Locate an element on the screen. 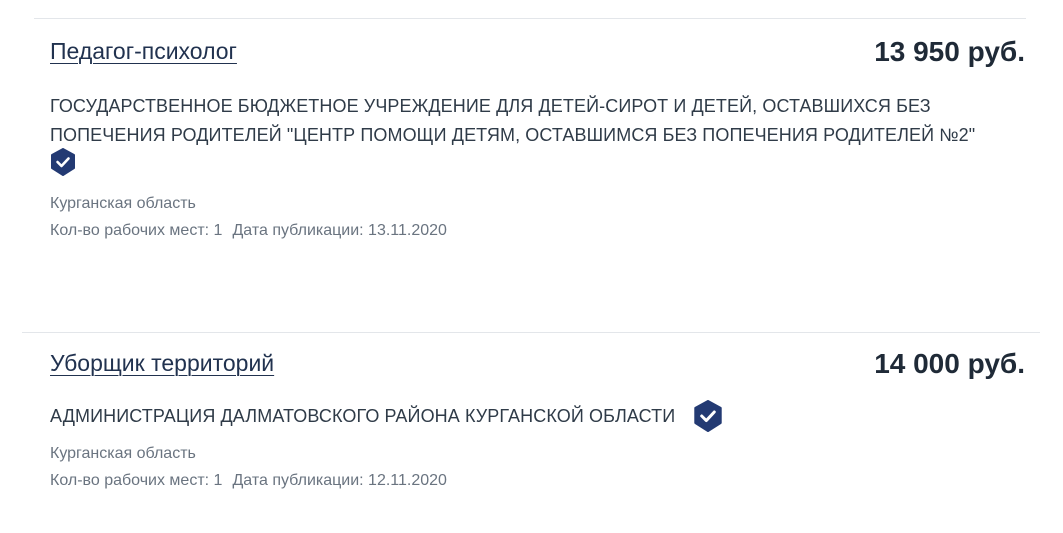 The image size is (1063, 533). vacancy-header: Уборщик территорий 14 000 руб. is located at coordinates (537, 366).